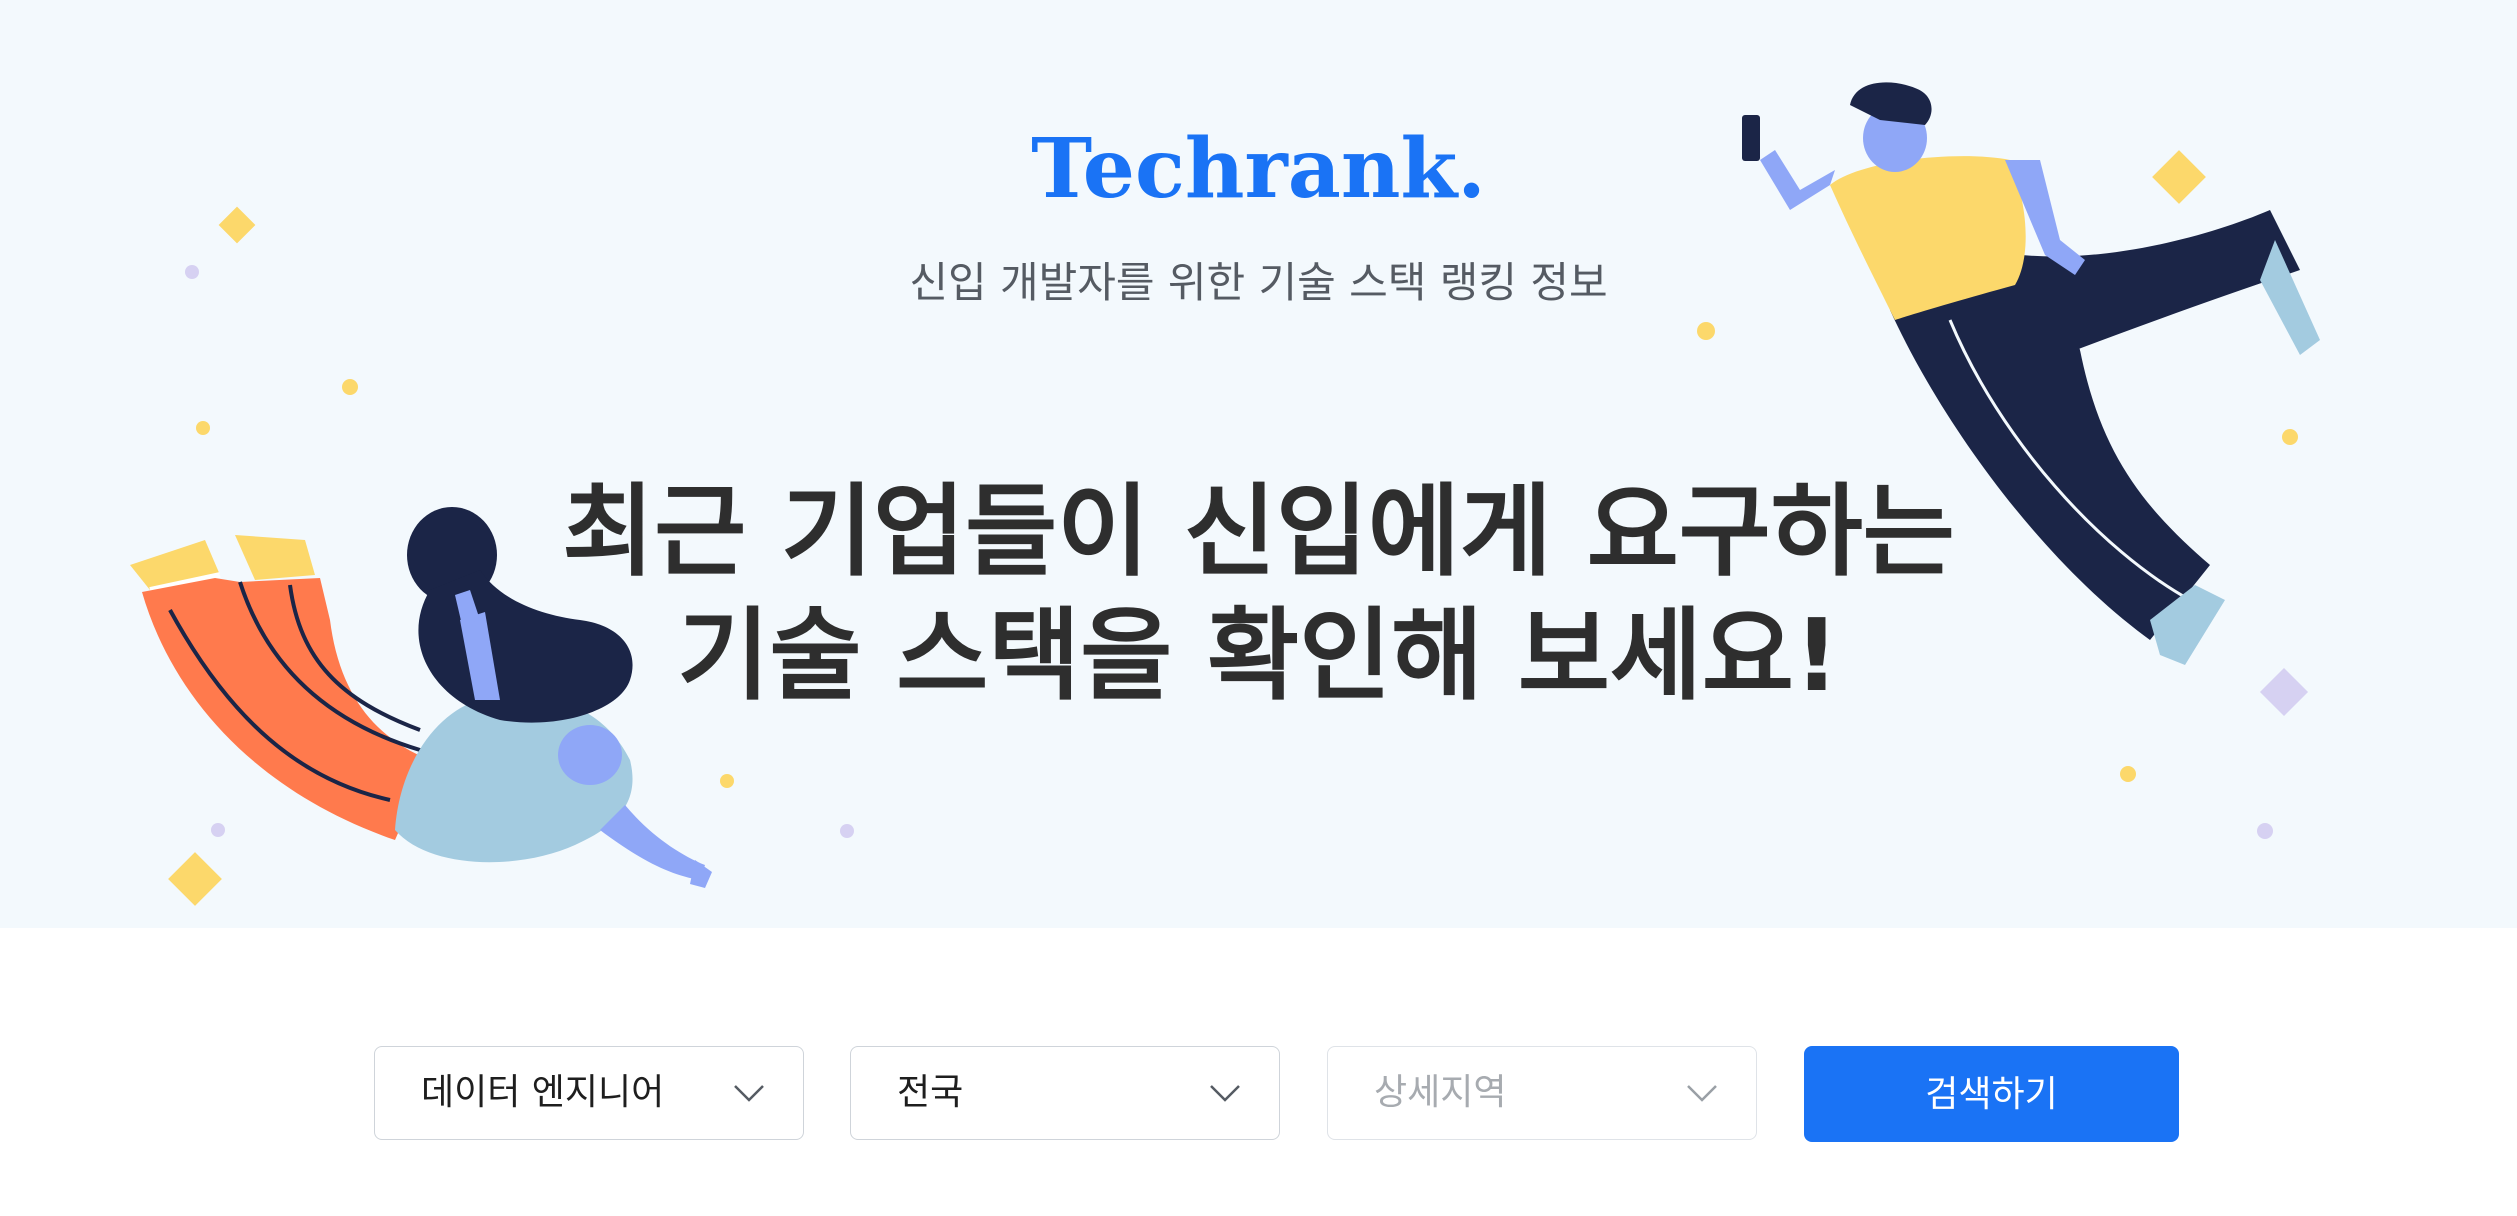  What do you see at coordinates (1258, 531) in the screenshot?
I see `headline-line-1: 최근 기업들이 신입에게 요구하는` at bounding box center [1258, 531].